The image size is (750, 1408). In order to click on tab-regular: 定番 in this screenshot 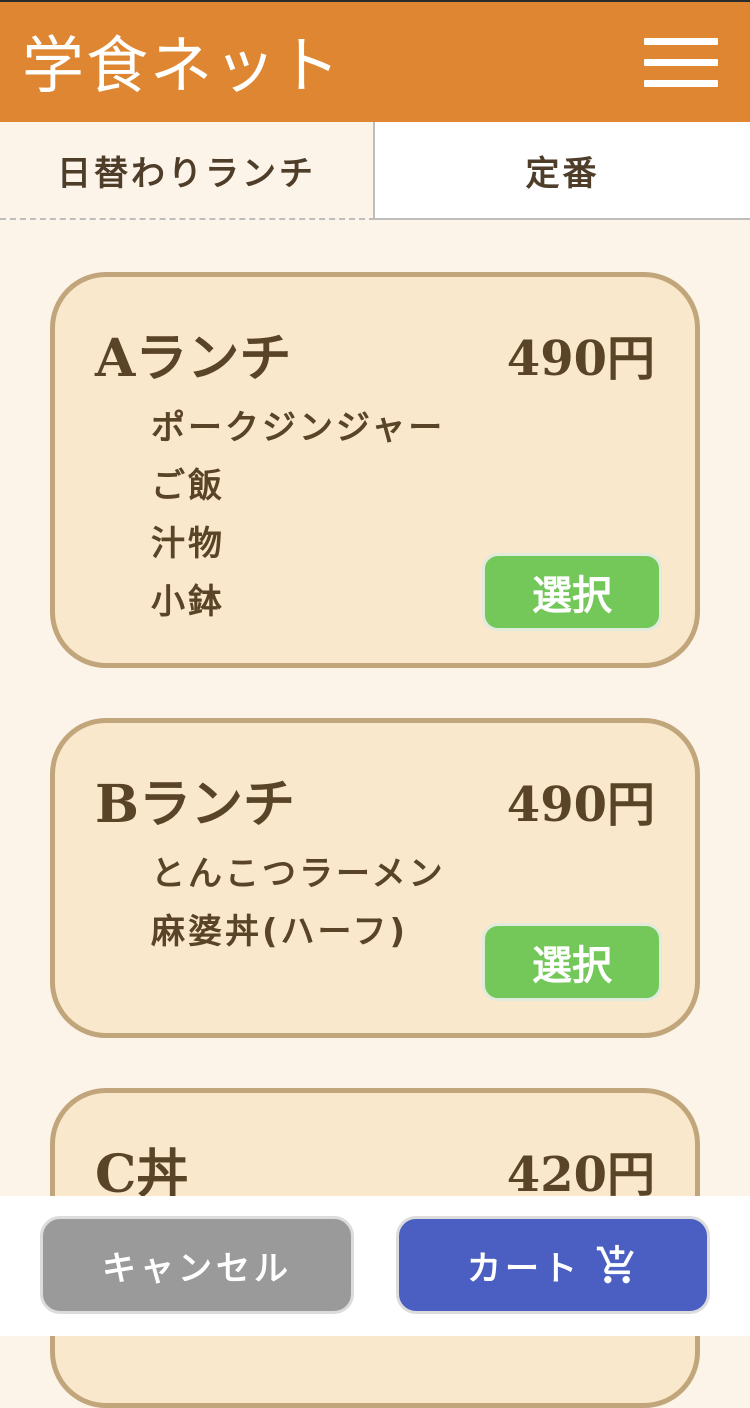, I will do `click(562, 171)`.